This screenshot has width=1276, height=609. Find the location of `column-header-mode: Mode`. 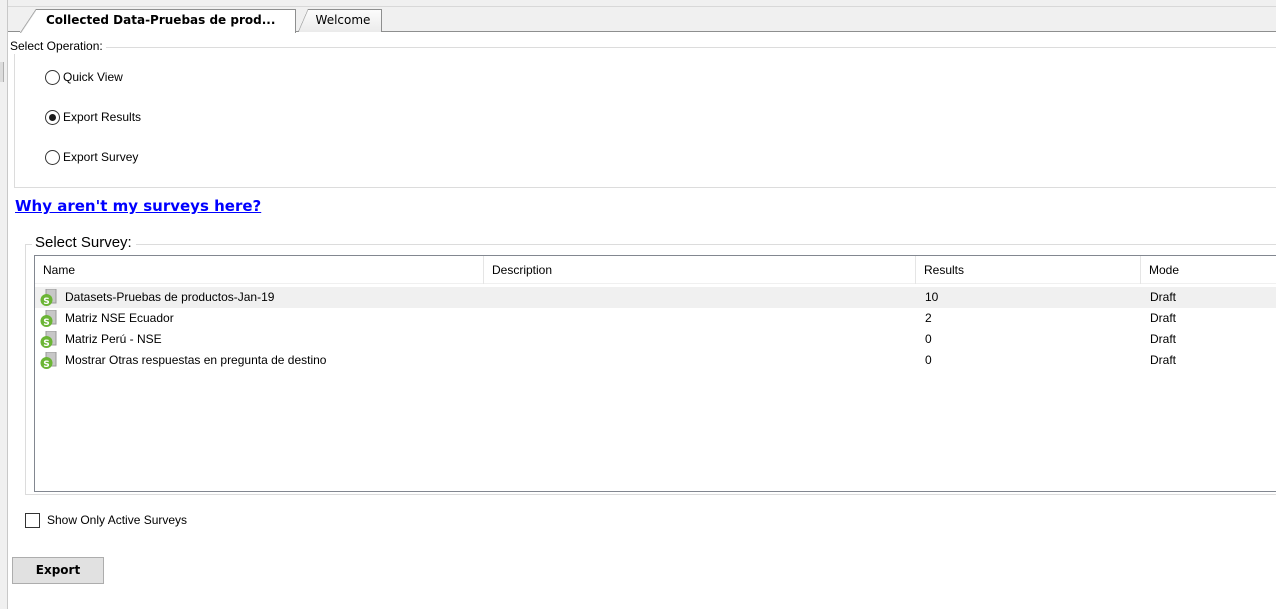

column-header-mode: Mode is located at coordinates (1208, 270).